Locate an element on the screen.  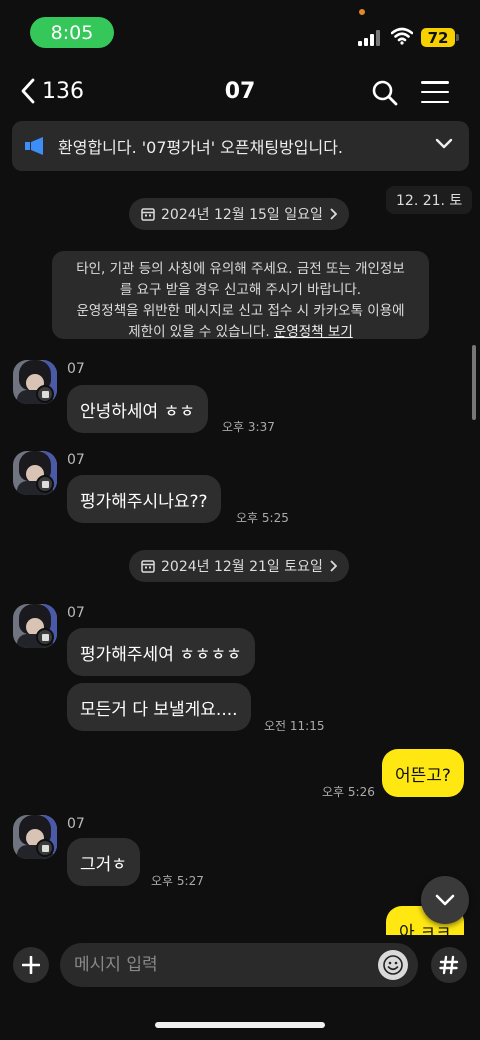
scroll-to-bottom-button is located at coordinates (445, 900).